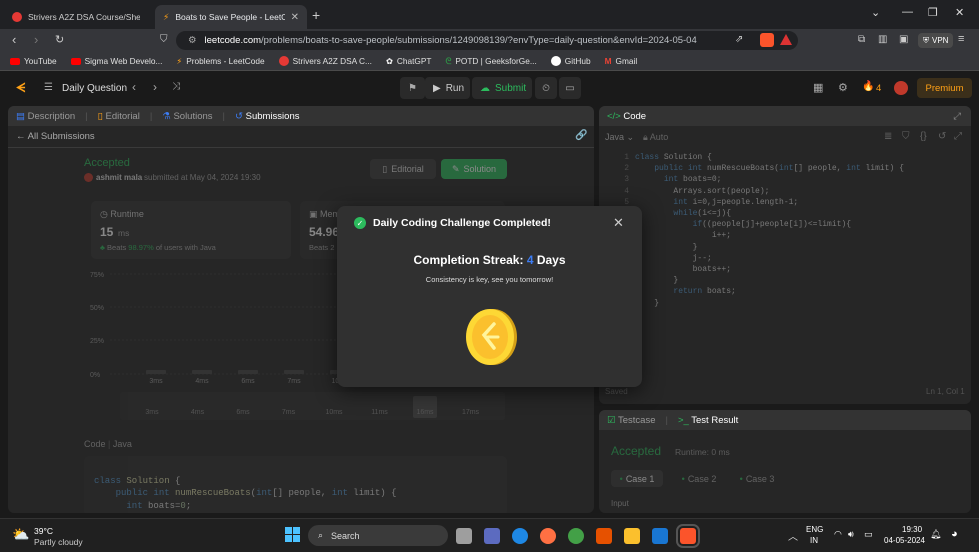 The height and width of the screenshot is (552, 979). Describe the element at coordinates (59, 39) in the screenshot. I see `reload-icon: ↻` at that location.